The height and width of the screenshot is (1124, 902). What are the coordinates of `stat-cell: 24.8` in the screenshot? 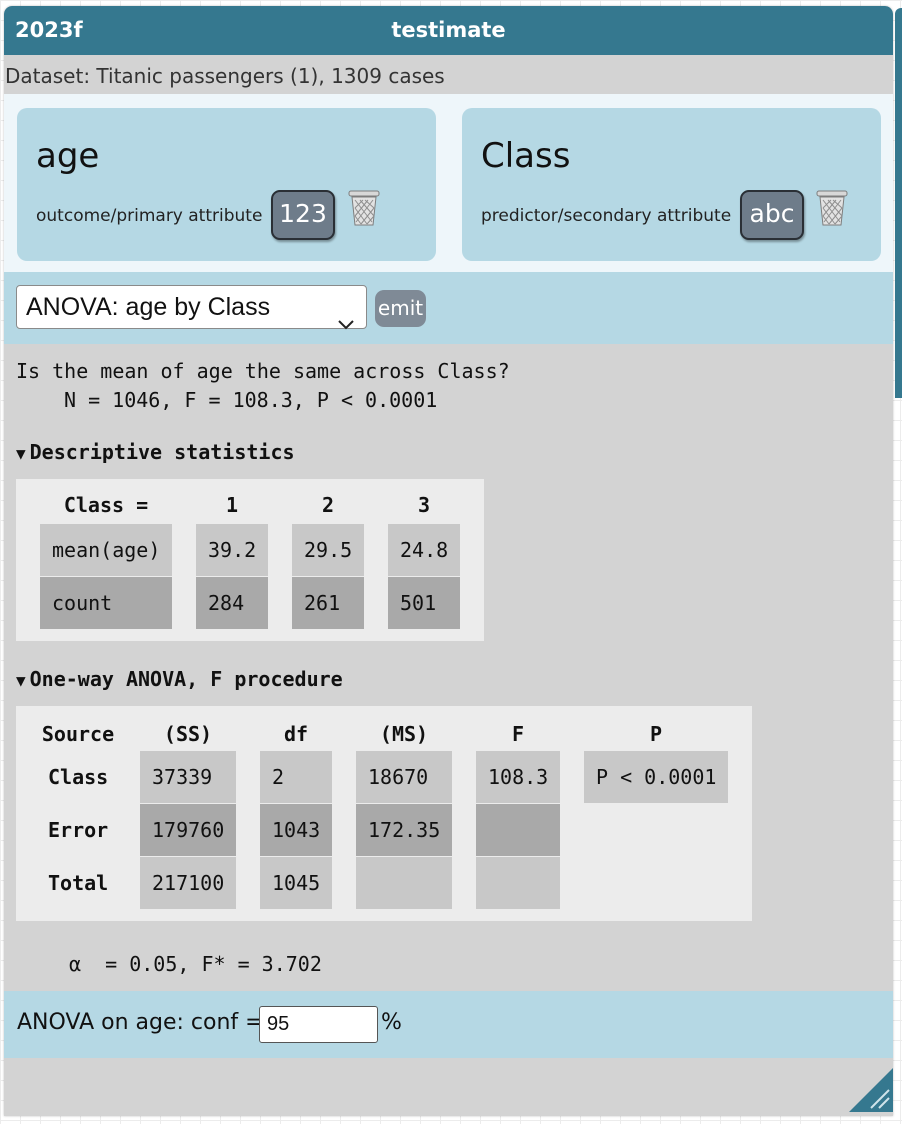 It's located at (424, 550).